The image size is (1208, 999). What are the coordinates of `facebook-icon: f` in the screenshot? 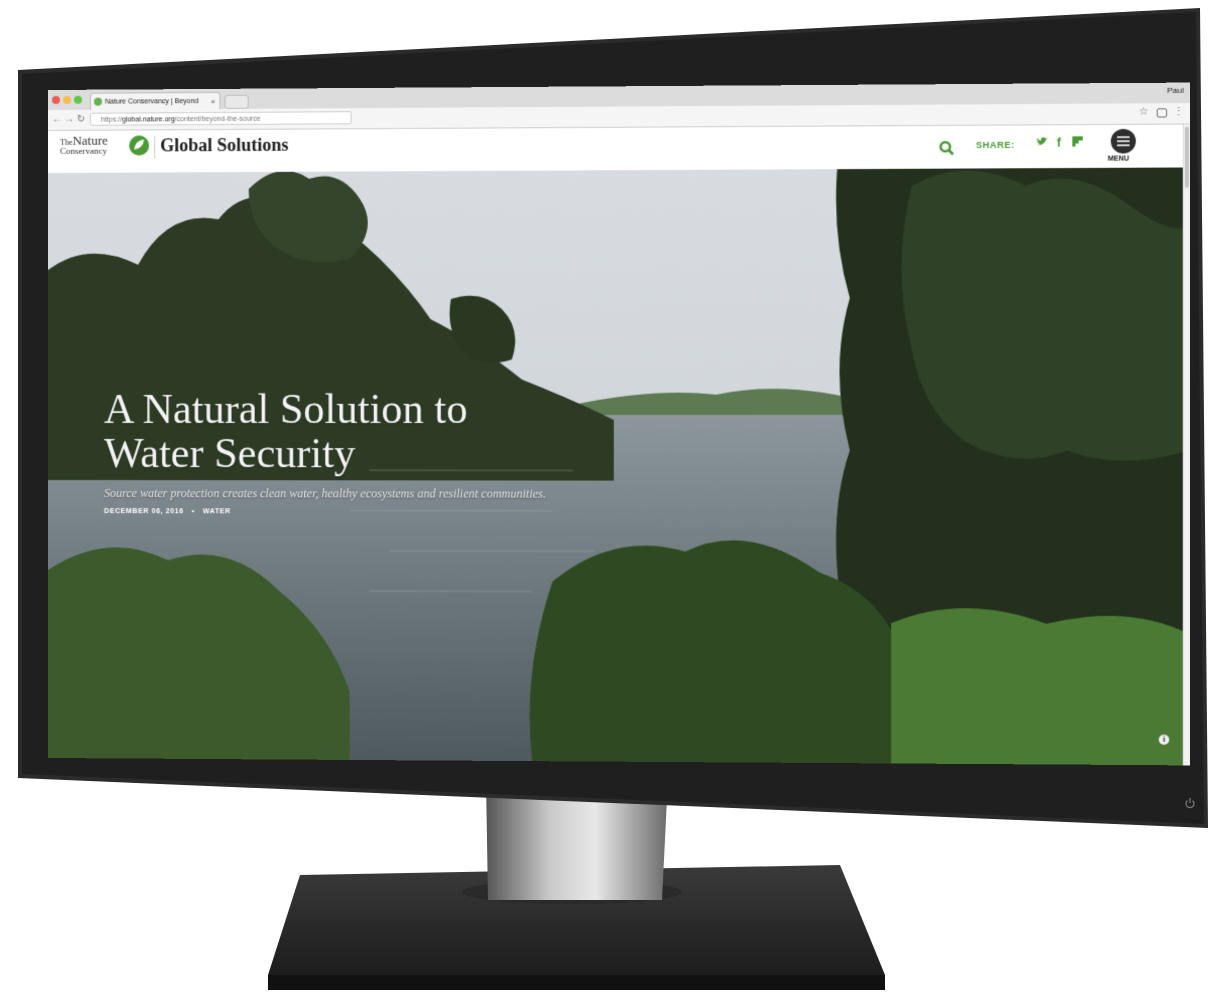 It's located at (1059, 142).